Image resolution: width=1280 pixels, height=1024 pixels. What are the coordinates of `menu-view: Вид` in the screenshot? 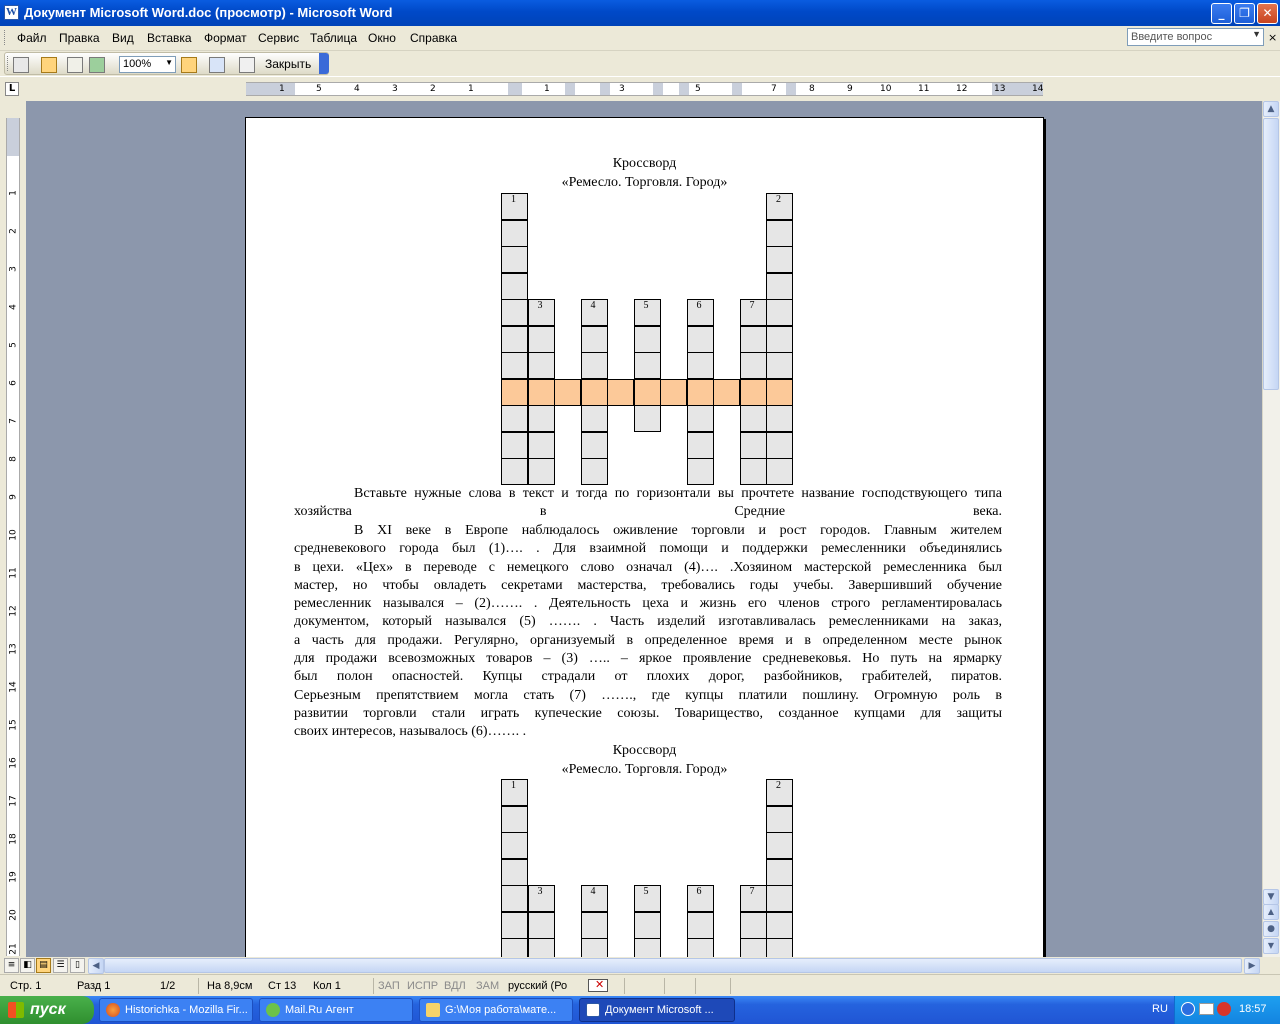 It's located at (123, 38).